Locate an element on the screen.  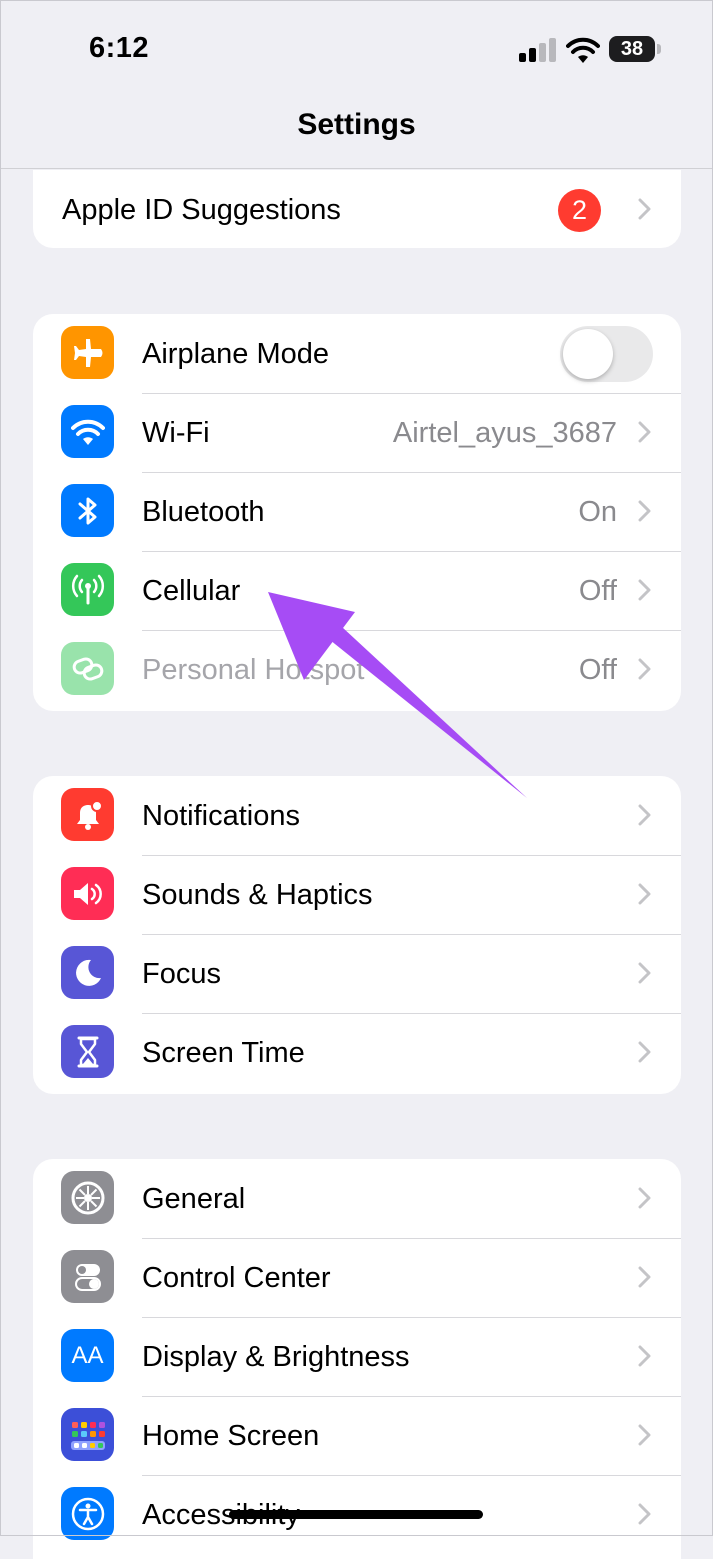
row-label: Cellular is located at coordinates (191, 591).